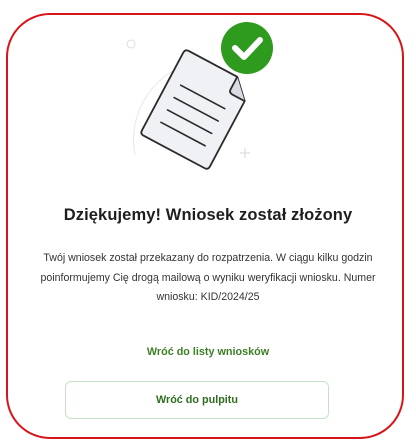  What do you see at coordinates (197, 400) in the screenshot?
I see `back-to-dashboard-button: Wróć do pulpitu` at bounding box center [197, 400].